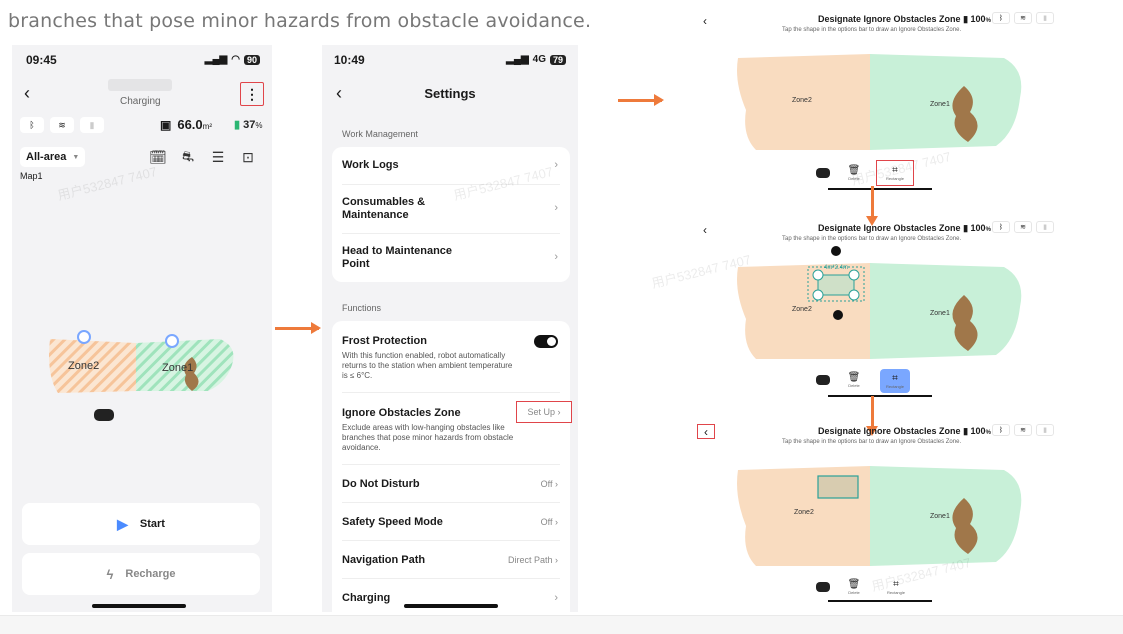 The width and height of the screenshot is (1123, 634). Describe the element at coordinates (451, 258) in the screenshot. I see `head-to-maintenance-row: Head to Maintenance Point ›` at that location.